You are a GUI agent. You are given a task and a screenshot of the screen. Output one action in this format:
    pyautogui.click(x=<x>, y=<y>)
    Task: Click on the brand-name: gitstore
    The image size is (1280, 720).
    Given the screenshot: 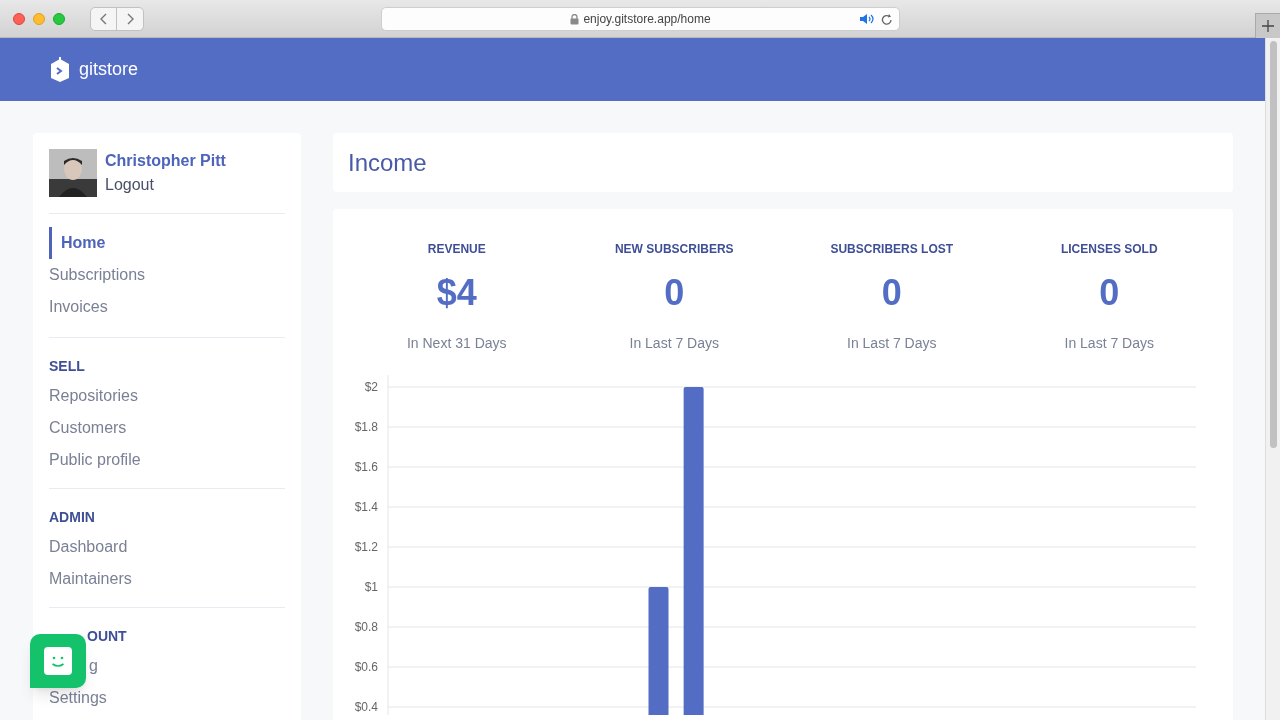 What is the action you would take?
    pyautogui.click(x=109, y=69)
    